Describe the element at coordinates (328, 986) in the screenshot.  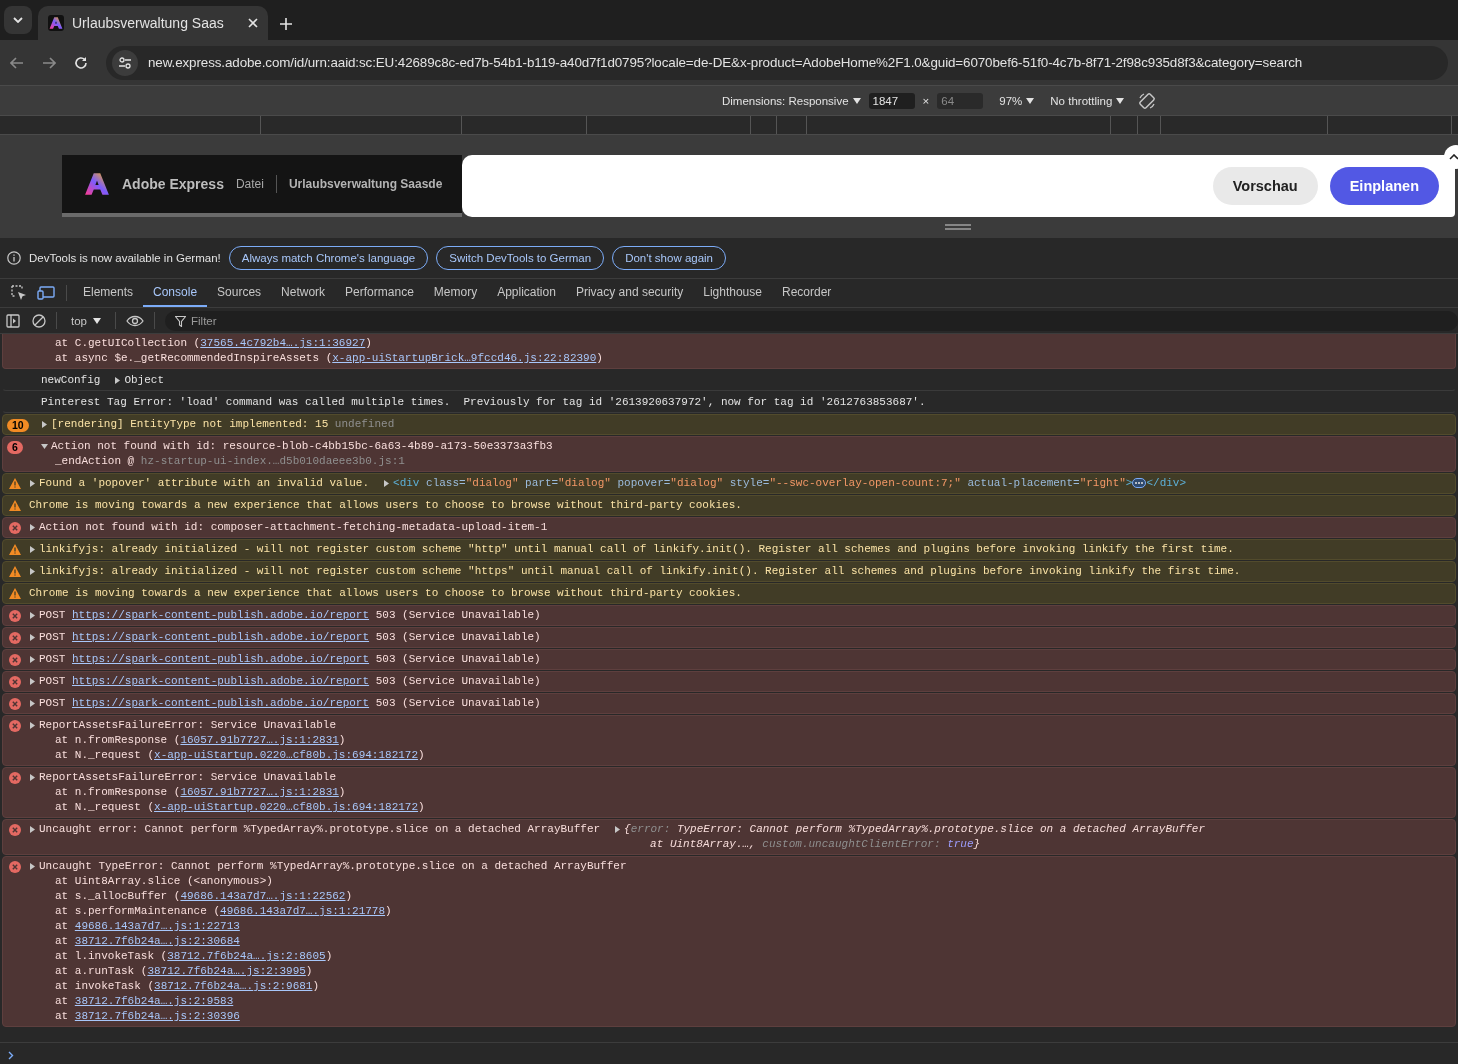
I see `stack-frame: at invokeTask (38712.7f6b24a….js:2:9681)` at that location.